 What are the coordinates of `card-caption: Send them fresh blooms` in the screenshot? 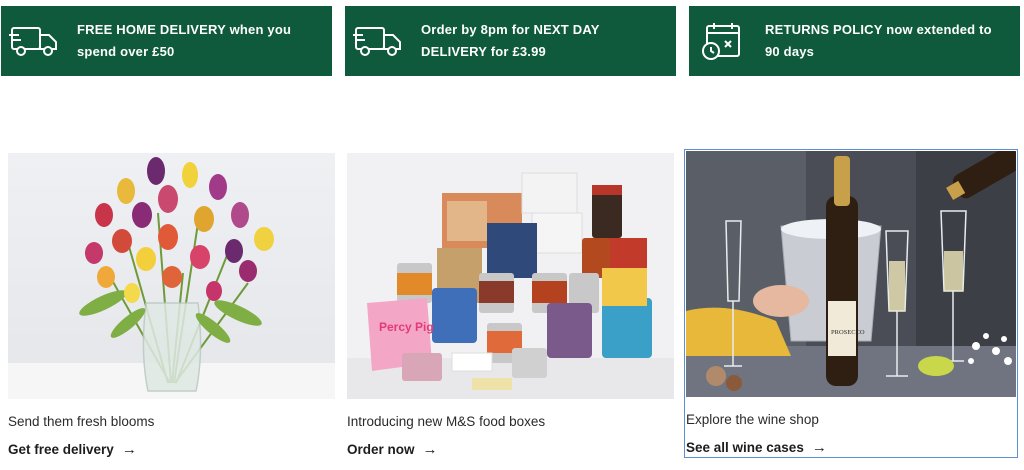 It's located at (81, 421).